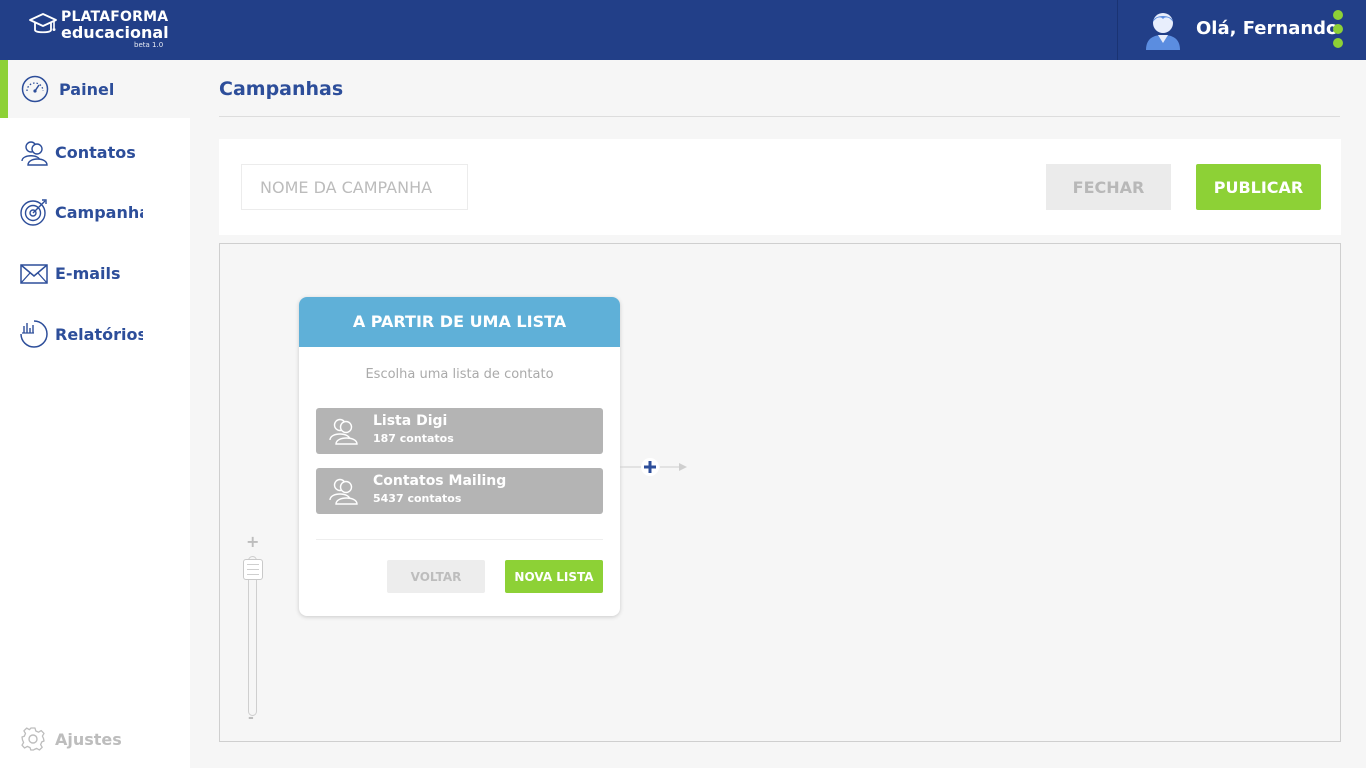 This screenshot has width=1366, height=768. What do you see at coordinates (650, 467) in the screenshot?
I see `add-step-icon` at bounding box center [650, 467].